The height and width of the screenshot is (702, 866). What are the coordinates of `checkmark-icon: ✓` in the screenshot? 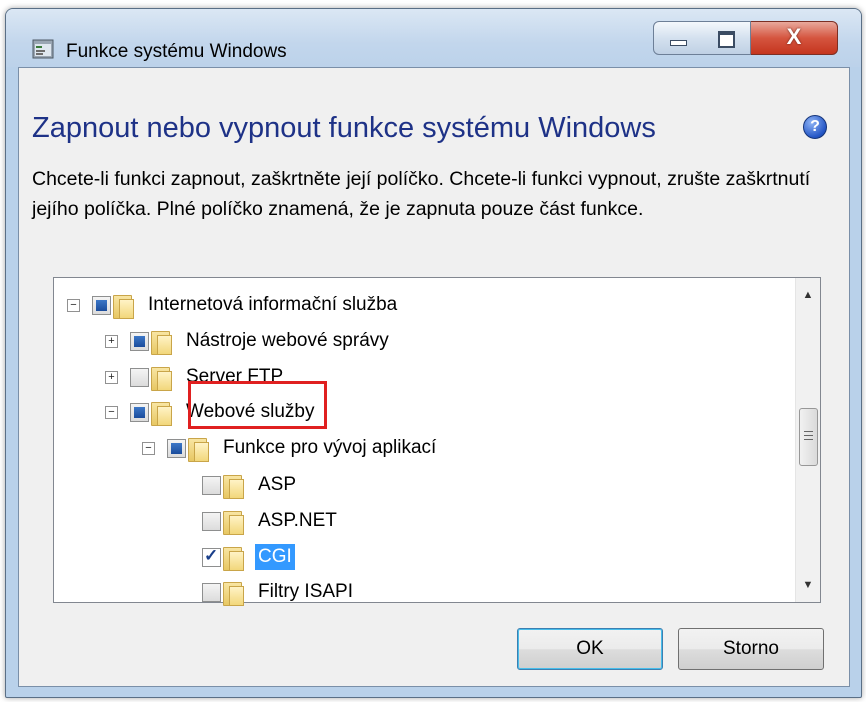 It's located at (211, 555).